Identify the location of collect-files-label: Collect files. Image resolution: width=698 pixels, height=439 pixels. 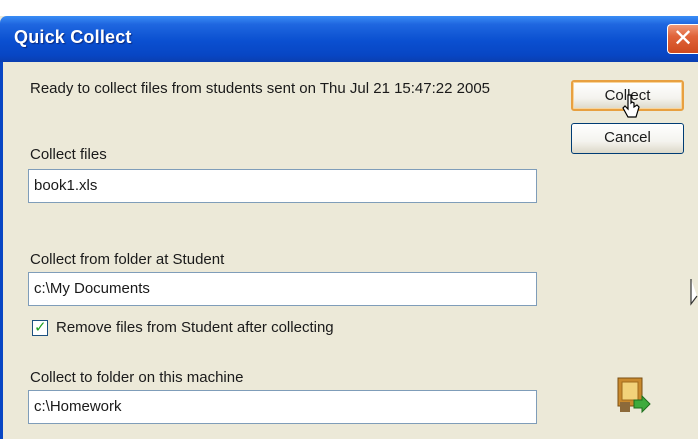
(68, 154).